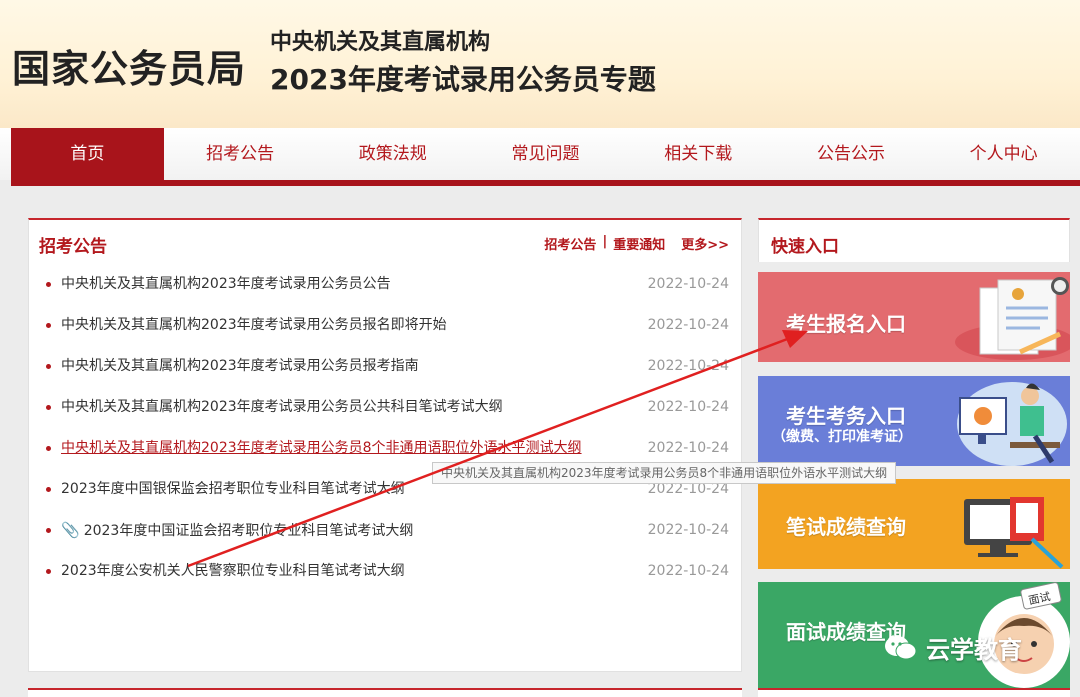 The height and width of the screenshot is (697, 1080). Describe the element at coordinates (974, 650) in the screenshot. I see `watermark-text: 云学教育` at that location.